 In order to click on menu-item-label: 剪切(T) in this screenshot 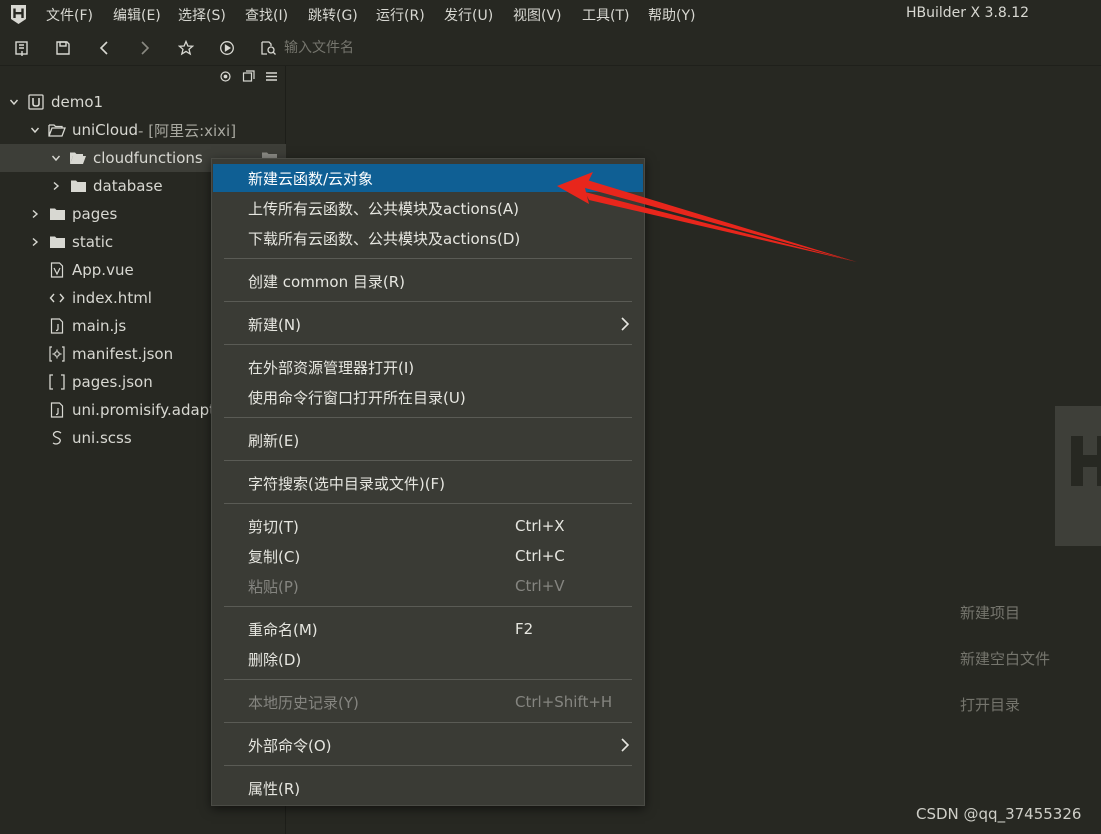, I will do `click(273, 526)`.